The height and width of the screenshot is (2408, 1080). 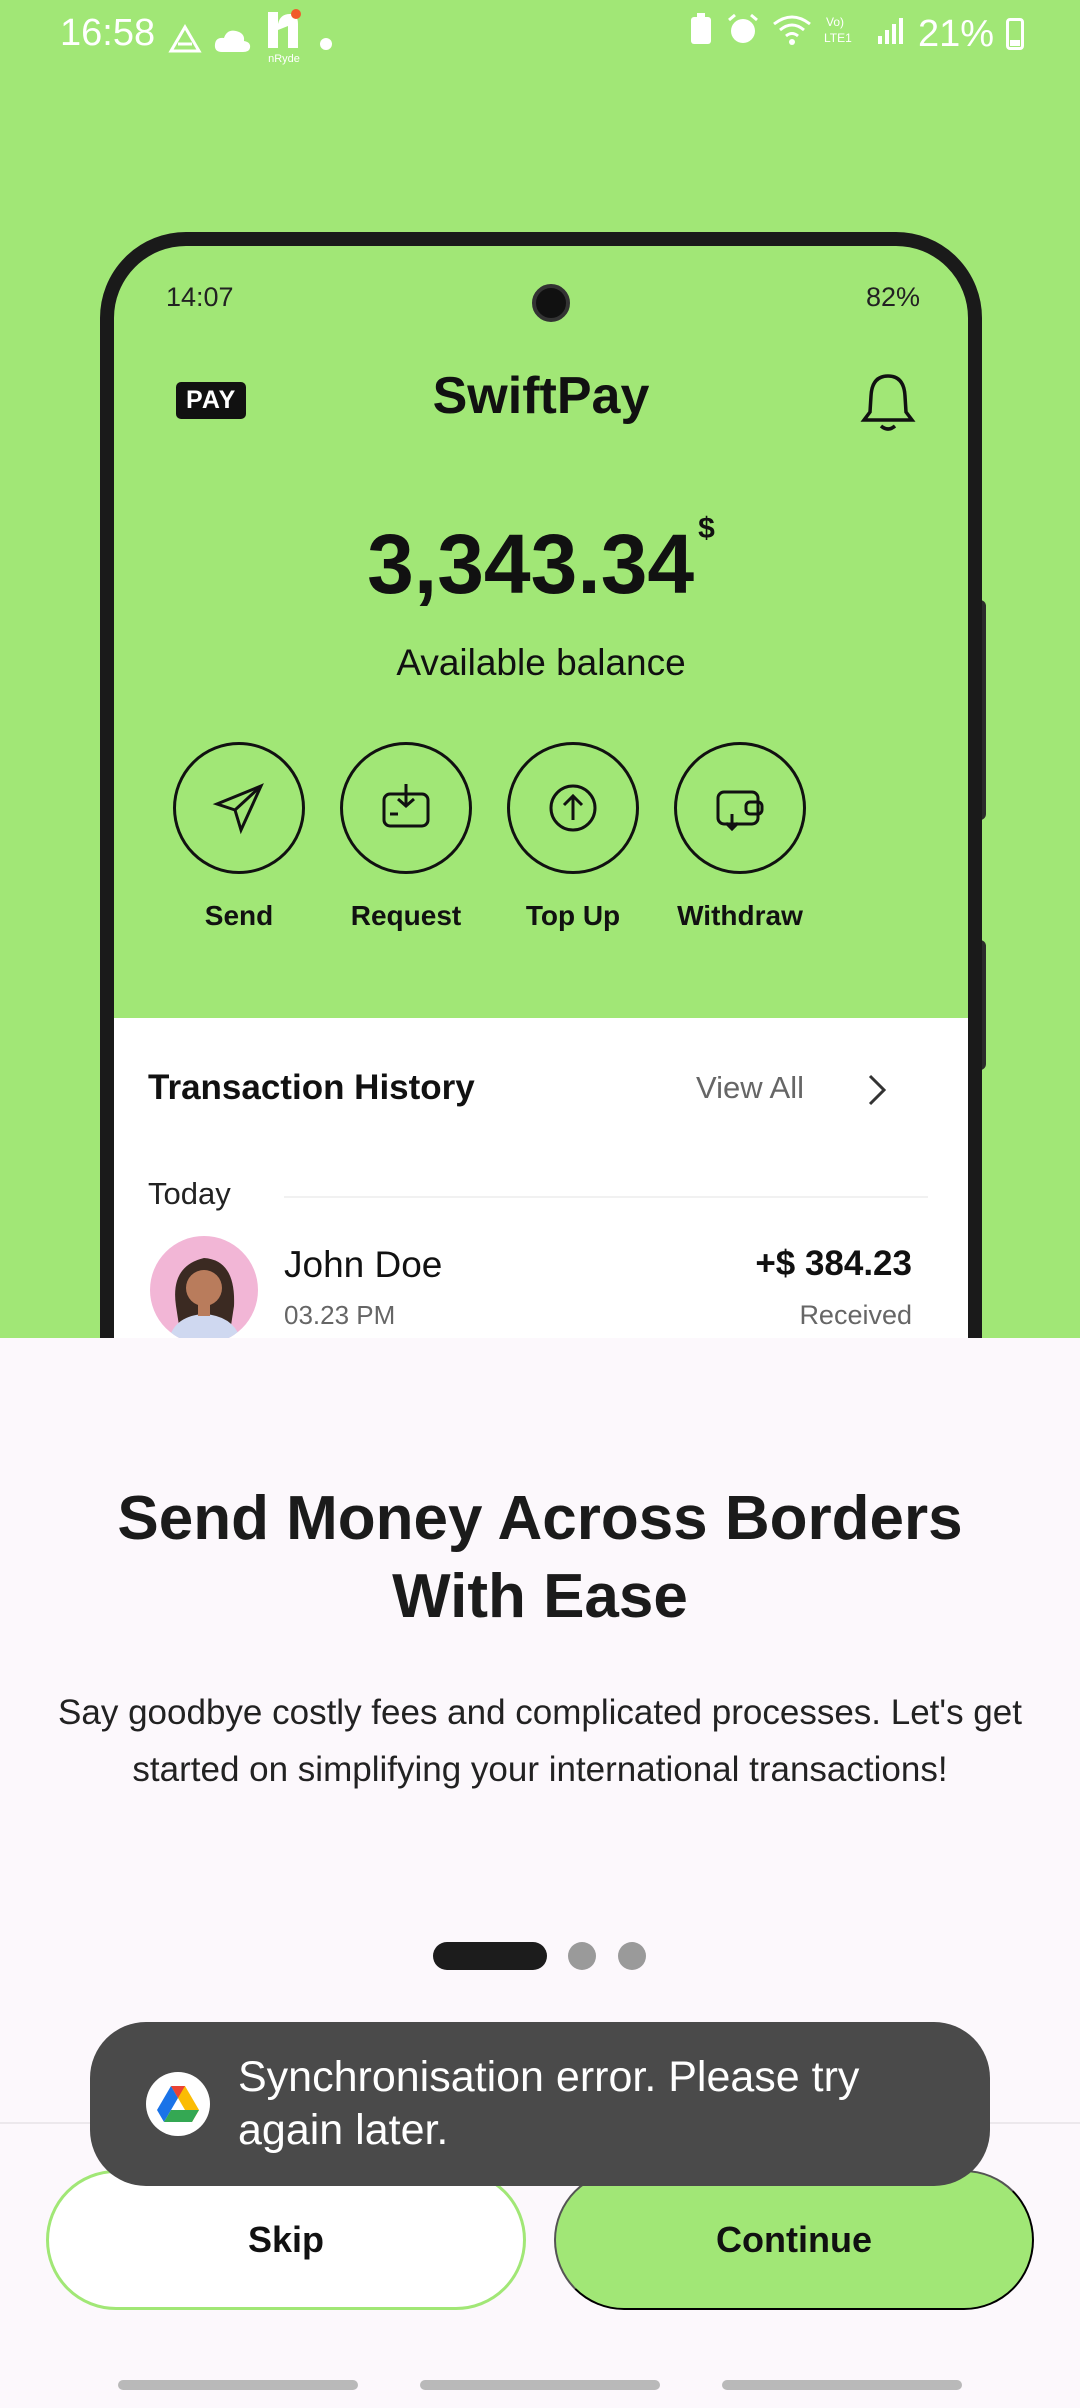 I want to click on nav-home-handle, so click(x=540, y=2385).